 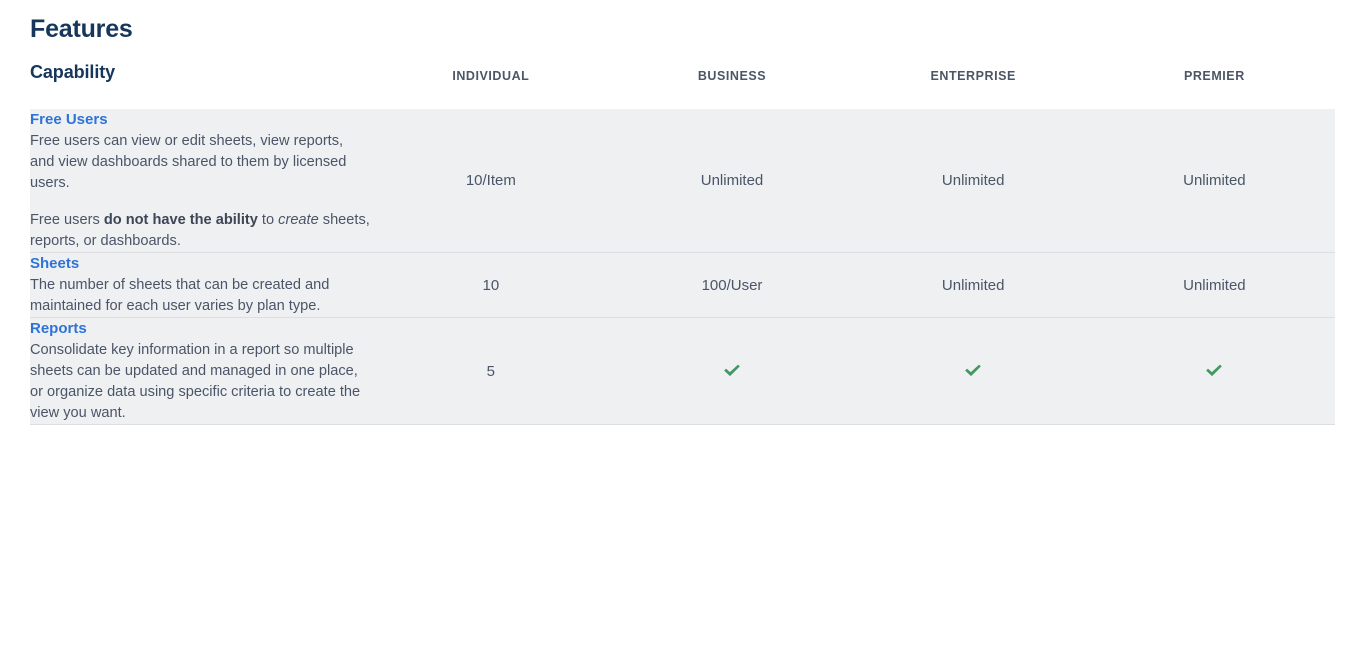 I want to click on value-text: 10/Item, so click(x=490, y=180).